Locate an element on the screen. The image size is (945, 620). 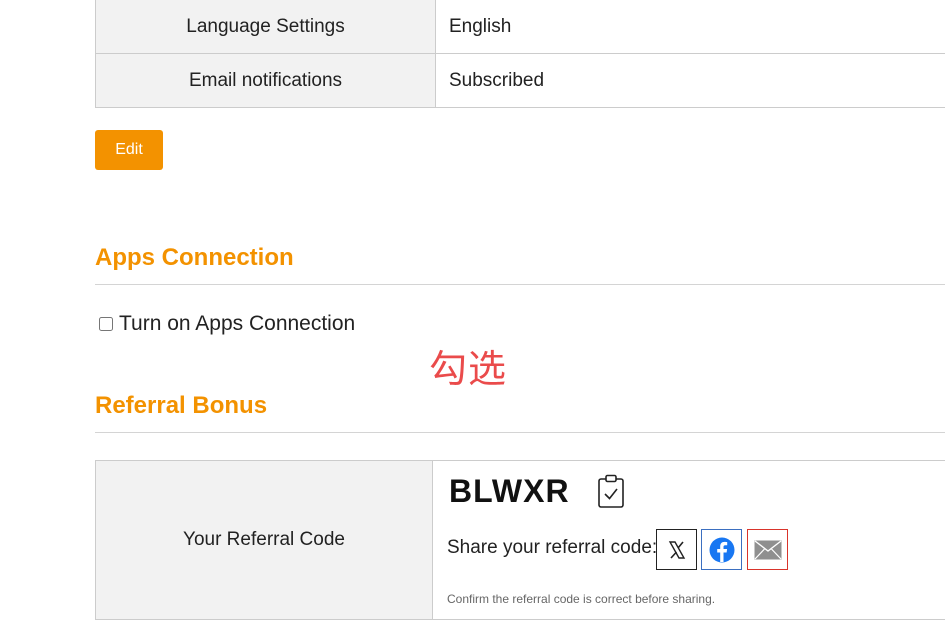
email-notifications-value: Subscribed is located at coordinates (690, 81).